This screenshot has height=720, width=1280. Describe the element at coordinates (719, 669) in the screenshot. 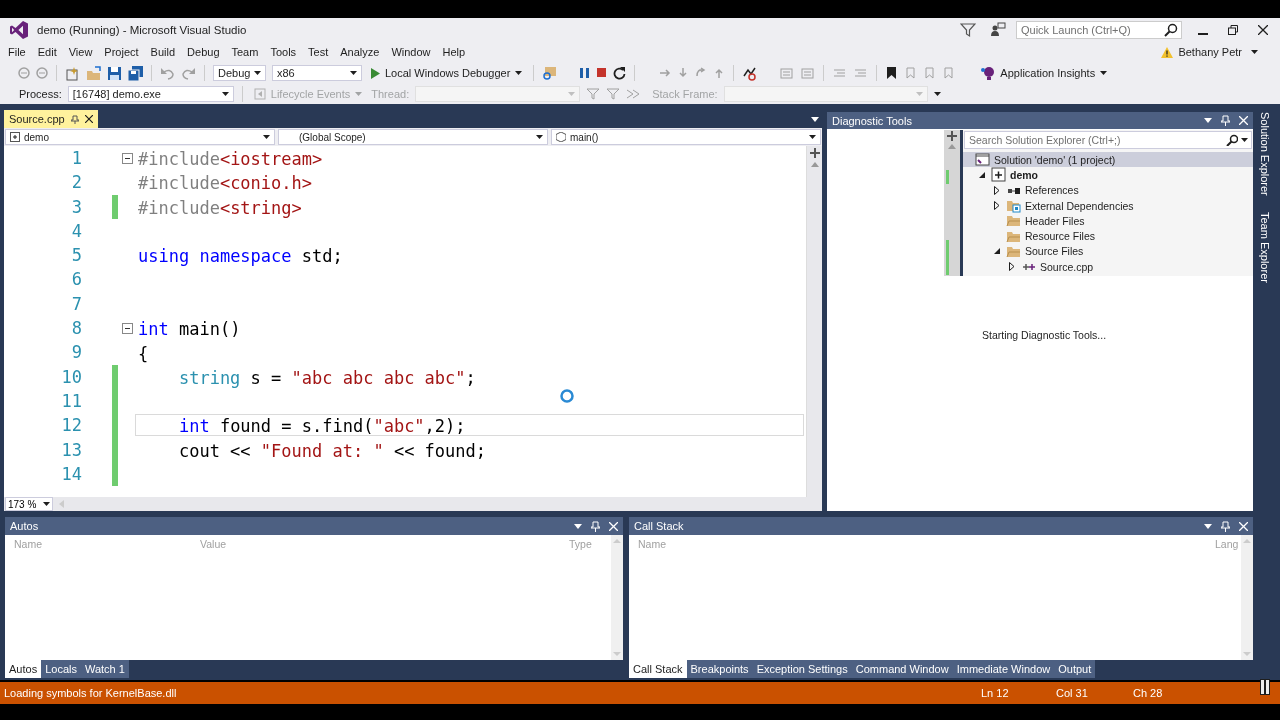

I see `panel-tab: Breakpoints` at that location.